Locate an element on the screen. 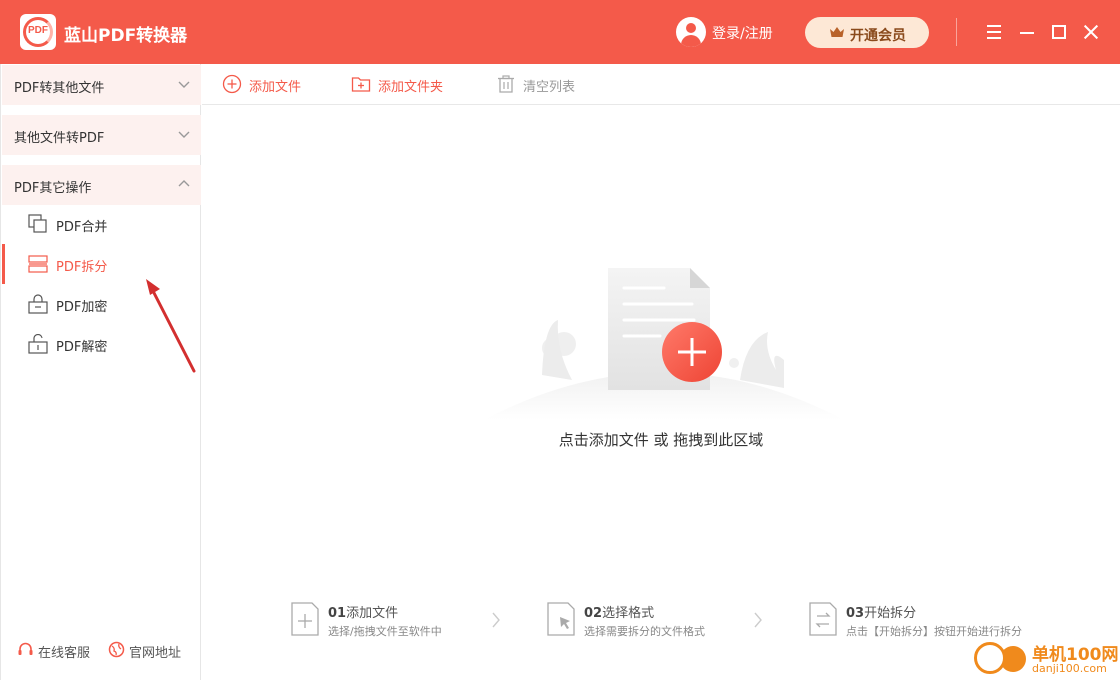  step-description: 点击【开始拆分】按钮开始进行拆分 is located at coordinates (934, 631).